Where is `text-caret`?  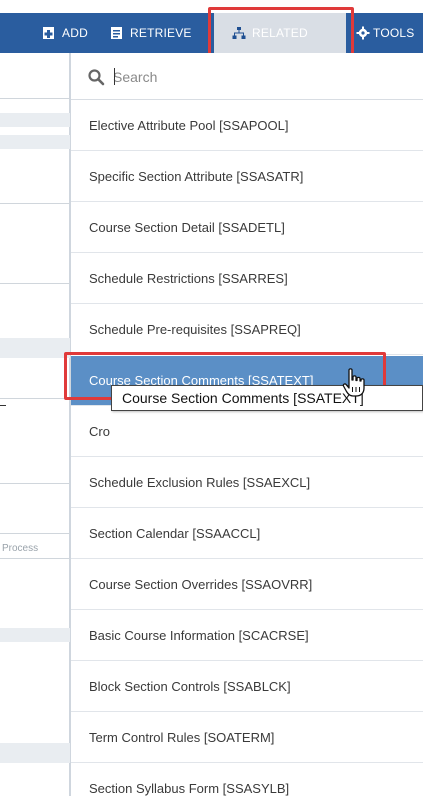
text-caret is located at coordinates (114, 76).